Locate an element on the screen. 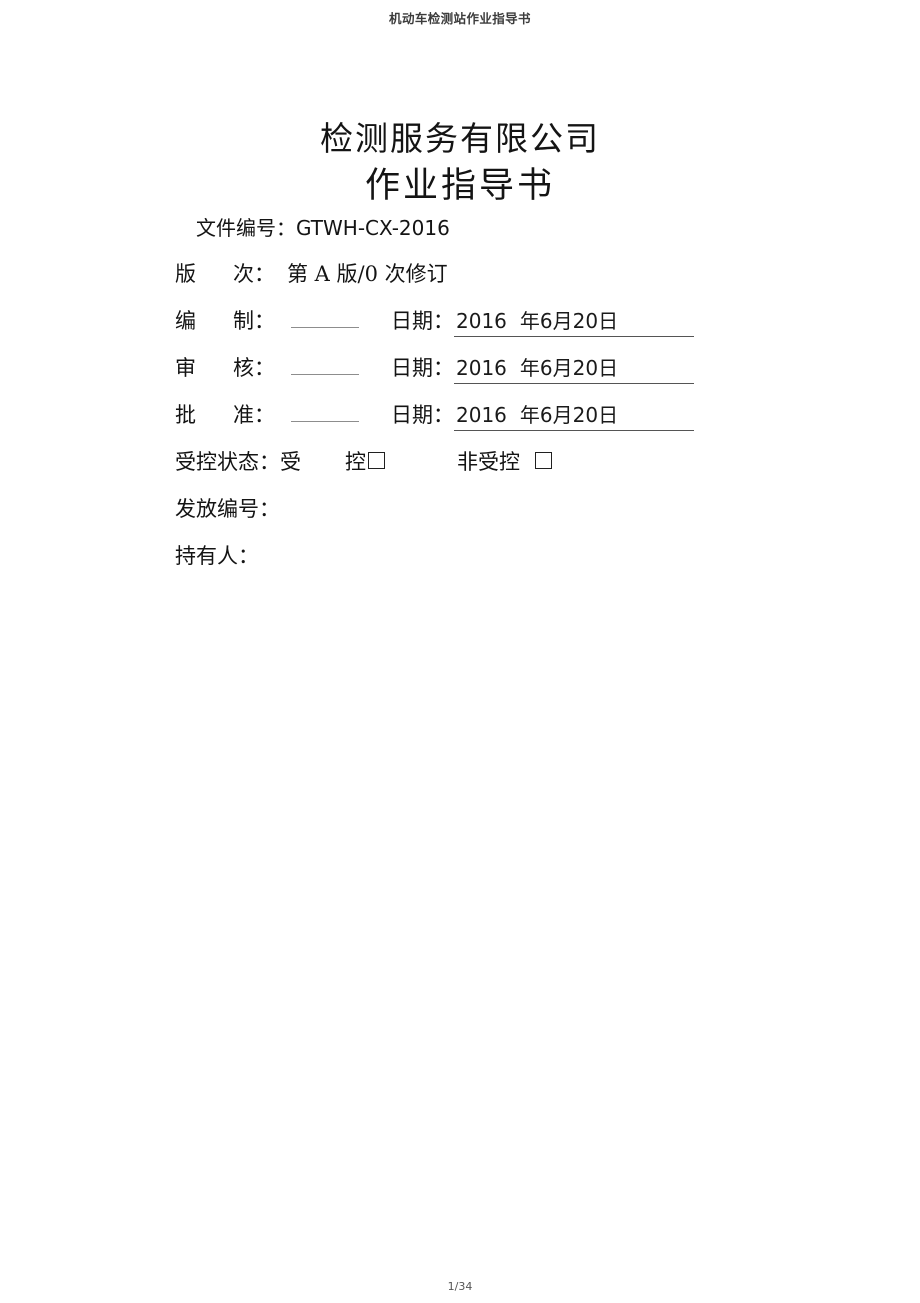  reviewed-by-signature-field is located at coordinates (325, 365).